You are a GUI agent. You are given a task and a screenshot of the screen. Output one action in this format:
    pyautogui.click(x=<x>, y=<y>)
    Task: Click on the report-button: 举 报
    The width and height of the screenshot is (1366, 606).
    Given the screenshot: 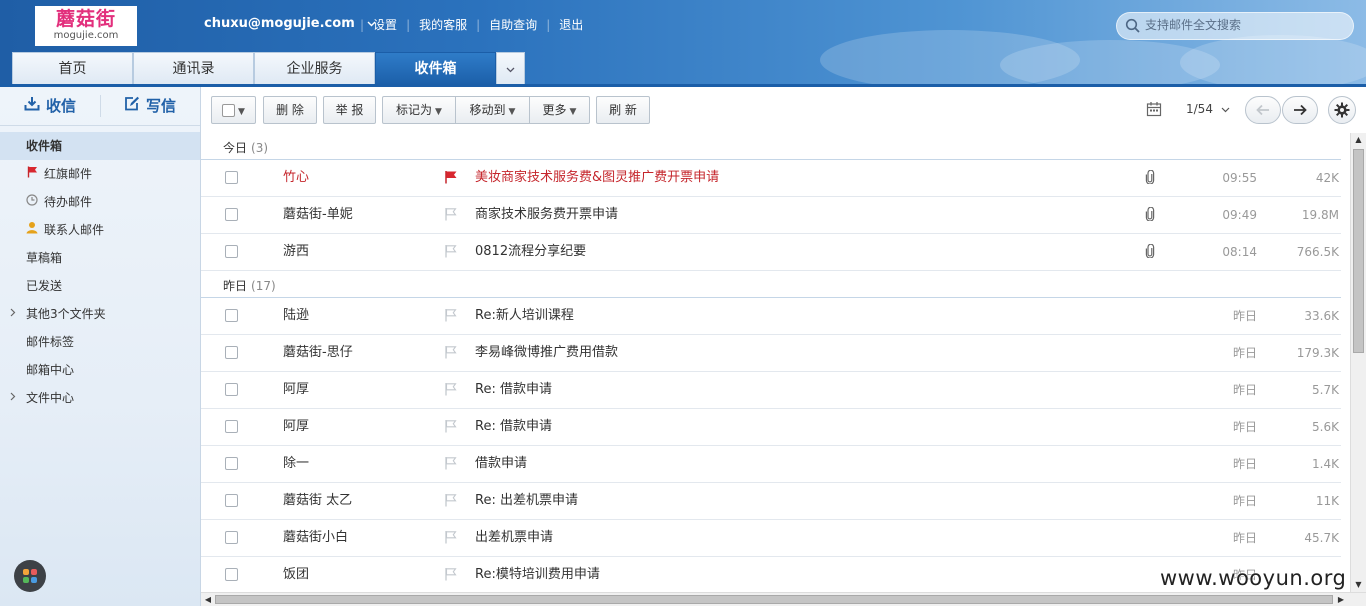 What is the action you would take?
    pyautogui.click(x=349, y=110)
    